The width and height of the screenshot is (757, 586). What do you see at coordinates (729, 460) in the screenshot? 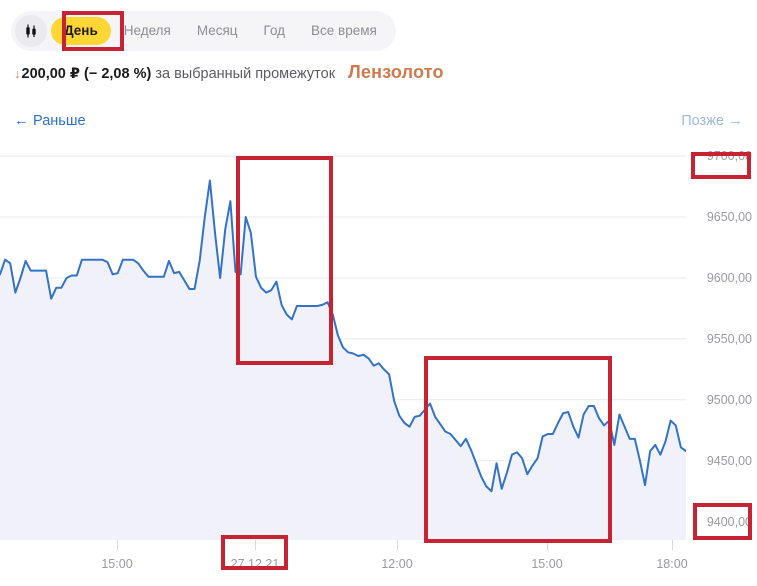
I see `y-axis-tick-label: 9450,00` at bounding box center [729, 460].